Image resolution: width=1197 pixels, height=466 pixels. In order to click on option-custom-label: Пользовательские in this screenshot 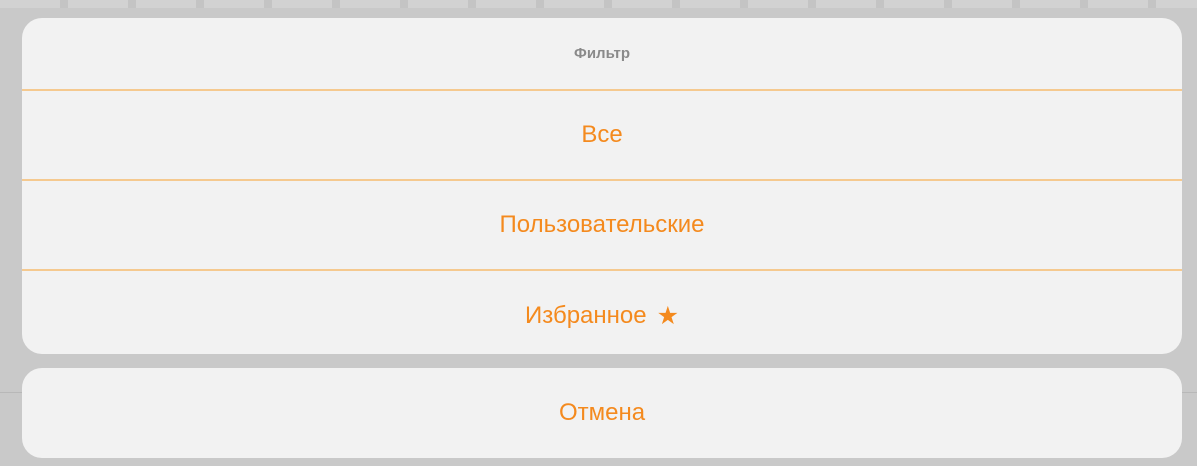, I will do `click(602, 224)`.